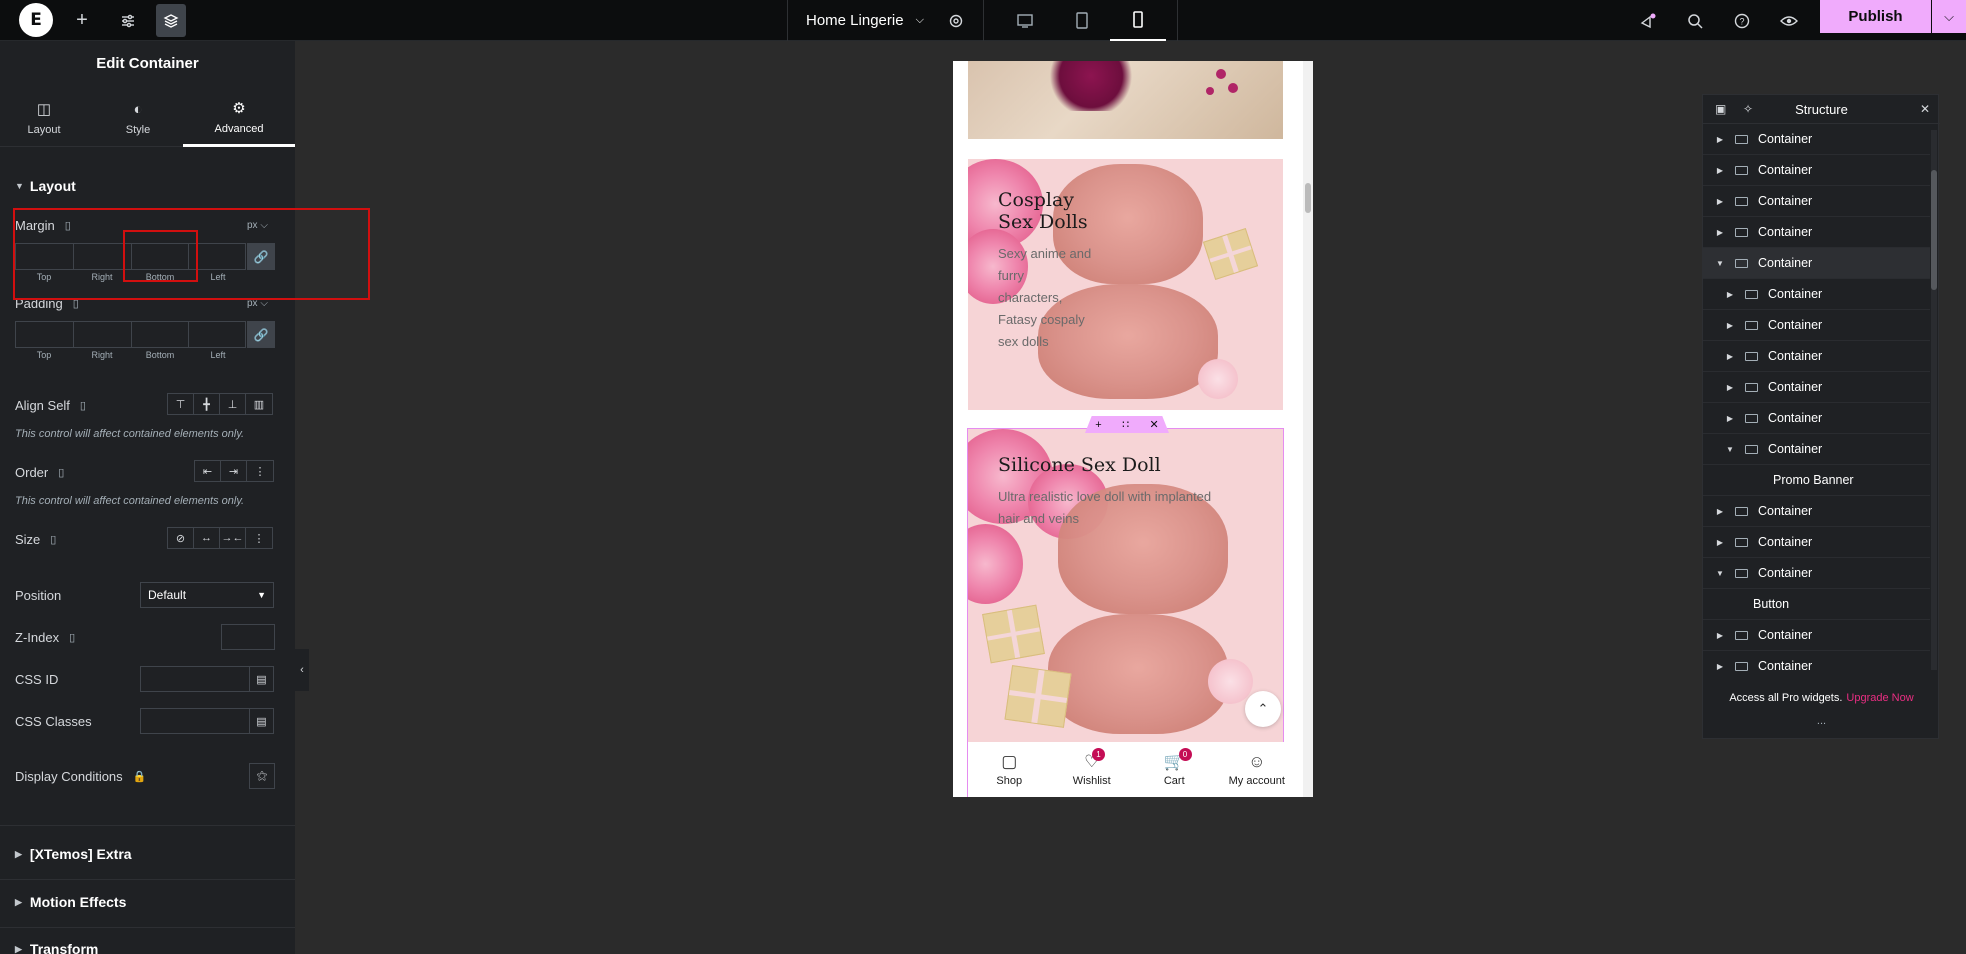 Image resolution: width=1966 pixels, height=954 pixels. Describe the element at coordinates (171, 20) in the screenshot. I see `structure-toggle-icon` at that location.